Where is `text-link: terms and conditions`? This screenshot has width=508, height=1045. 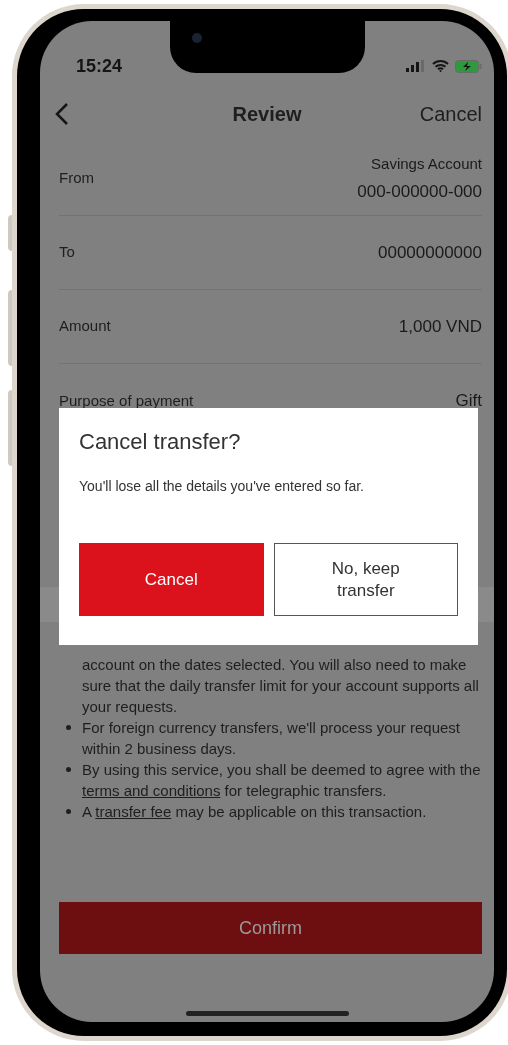
text-link: terms and conditions is located at coordinates (151, 790).